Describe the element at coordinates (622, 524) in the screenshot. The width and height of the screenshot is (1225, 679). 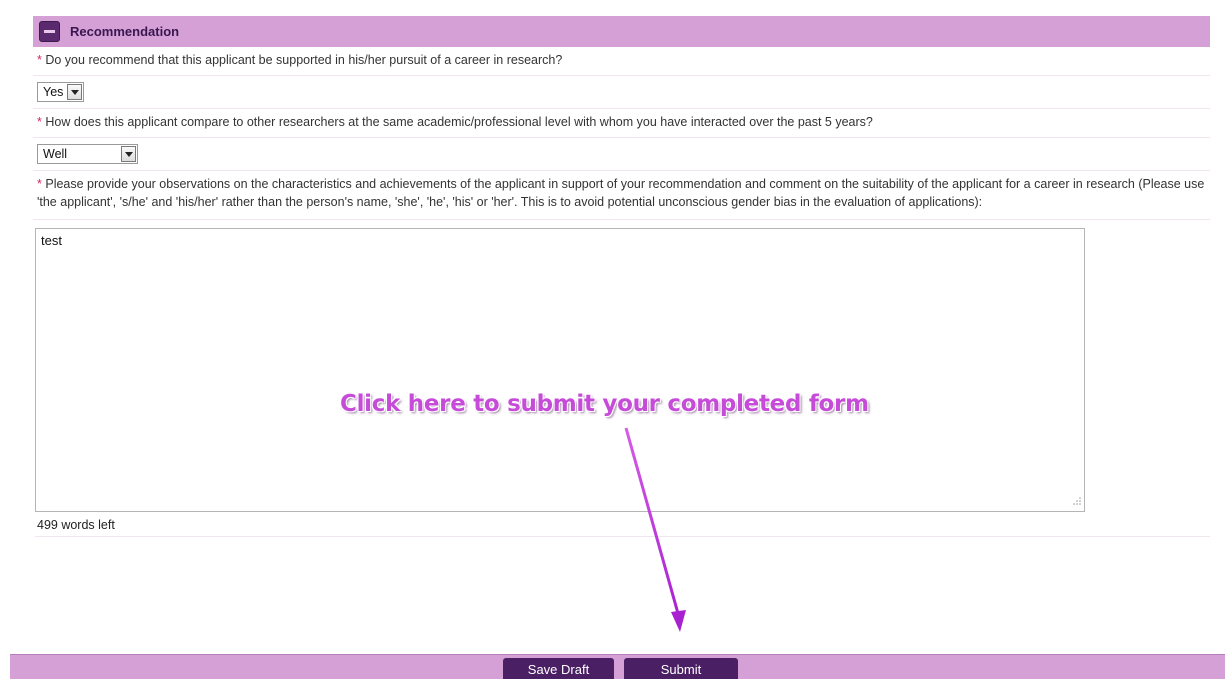
I see `words-left-counter: 499 words left` at that location.